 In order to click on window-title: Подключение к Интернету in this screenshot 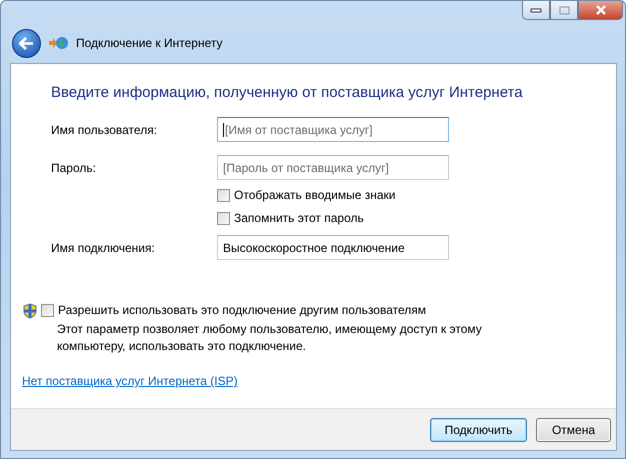, I will do `click(149, 43)`.